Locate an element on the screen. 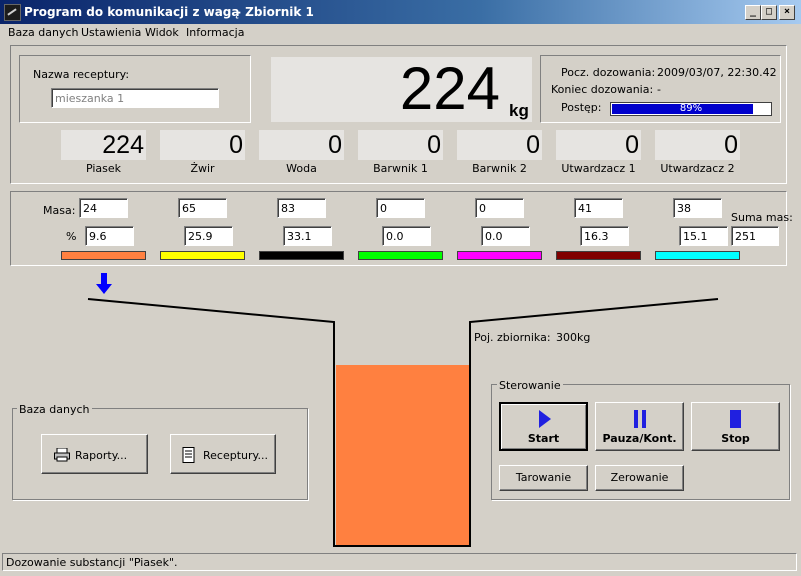  pause-button-label: Pauza/Kont. is located at coordinates (639, 438).